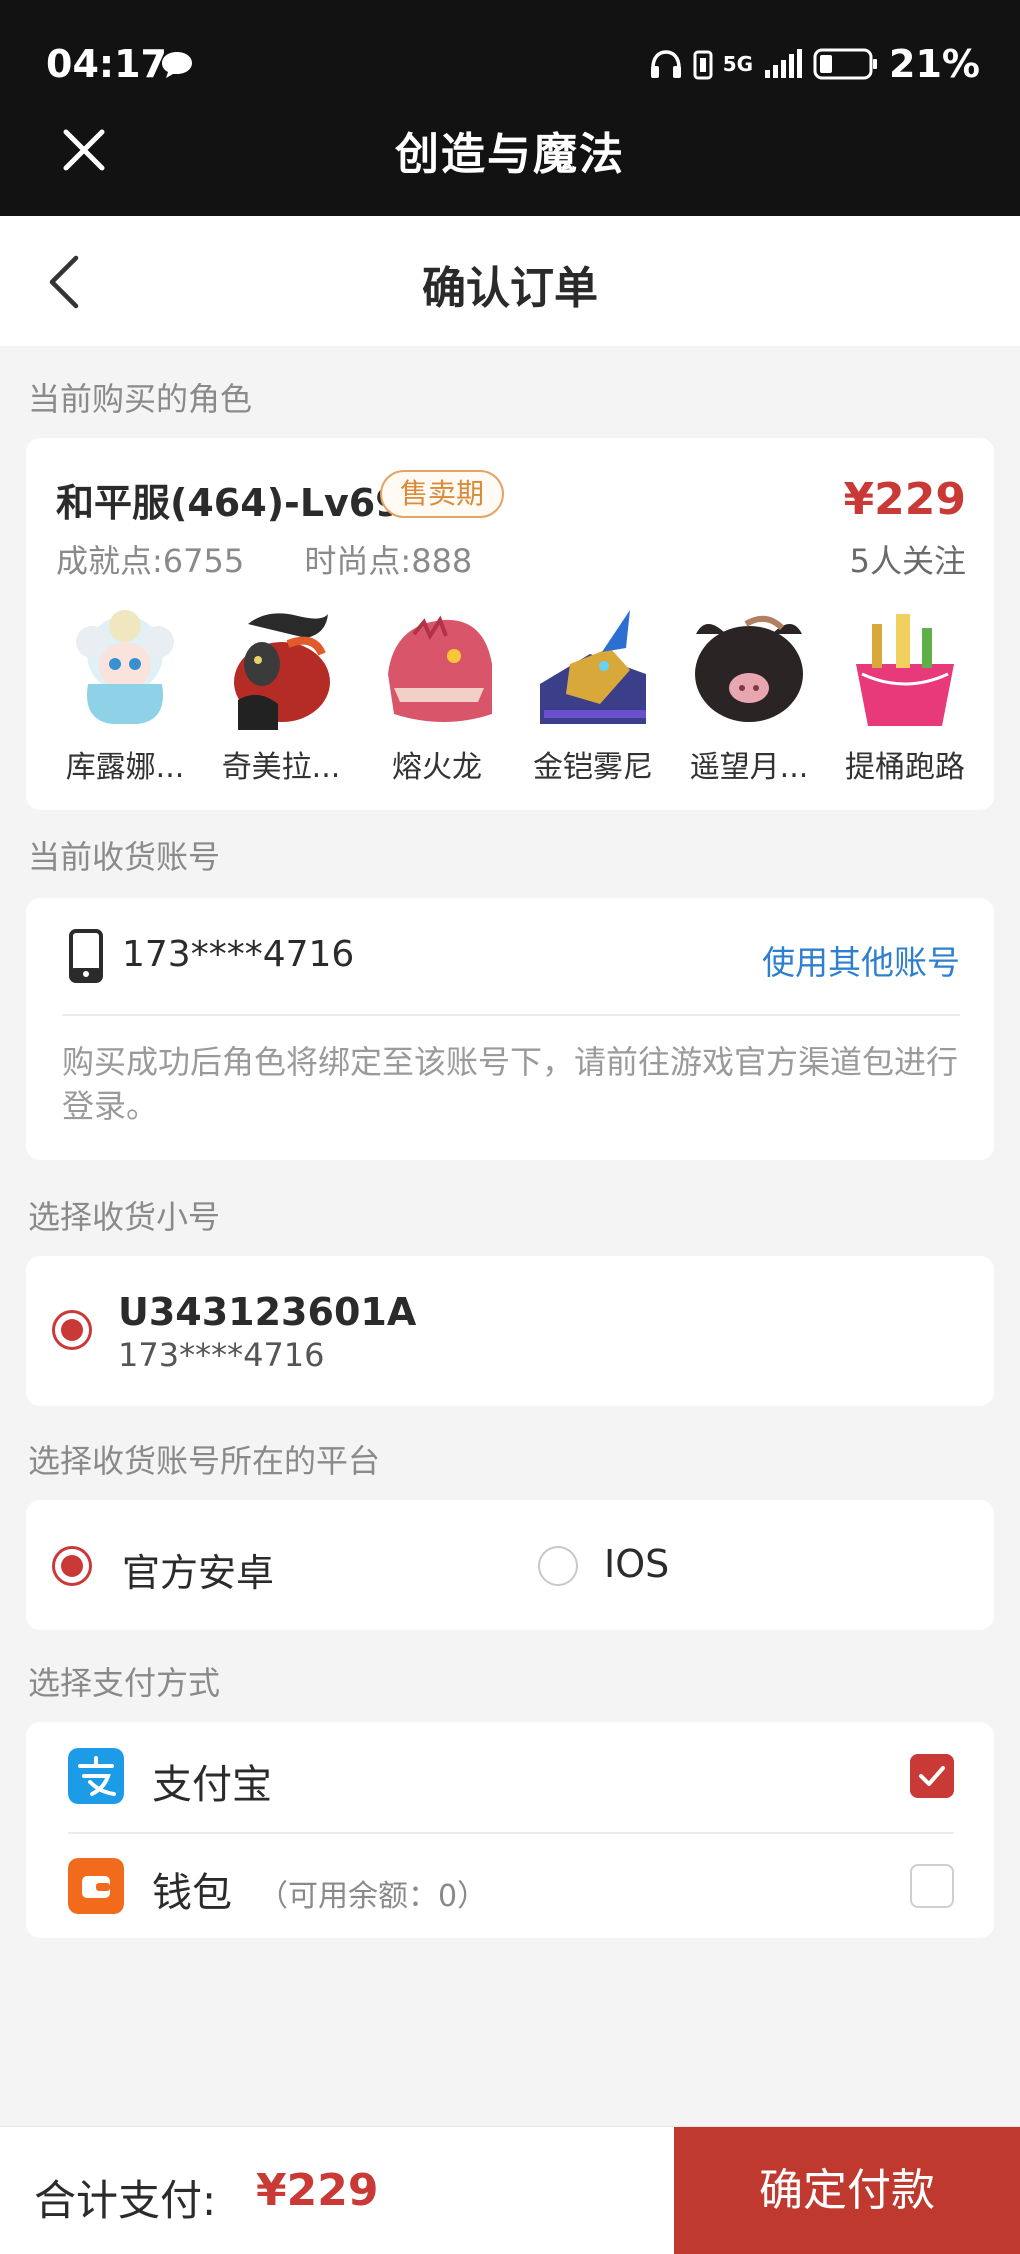 The width and height of the screenshot is (1020, 2254). Describe the element at coordinates (665, 64) in the screenshot. I see `headphones-icon` at that location.